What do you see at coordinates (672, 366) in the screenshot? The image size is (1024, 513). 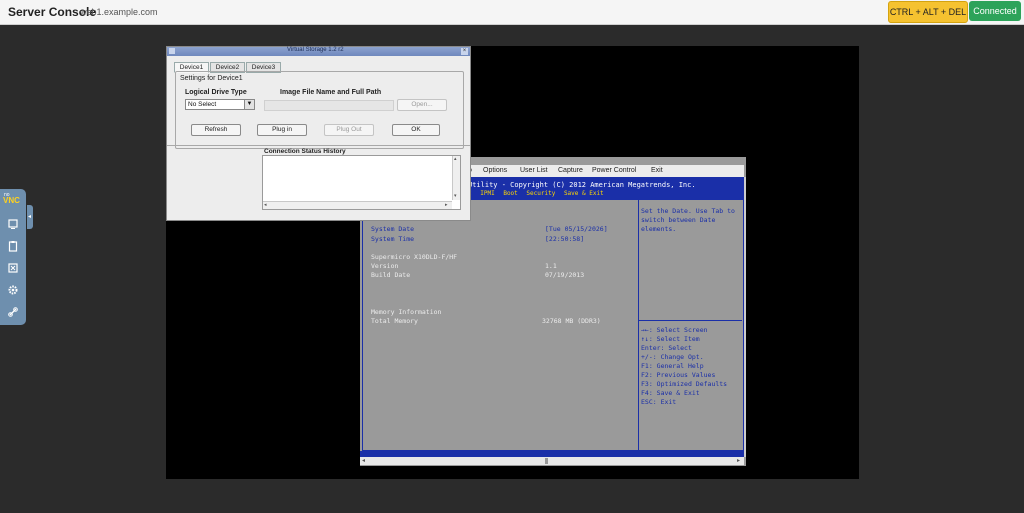 I see `bios-key-hint: F1: General Help` at bounding box center [672, 366].